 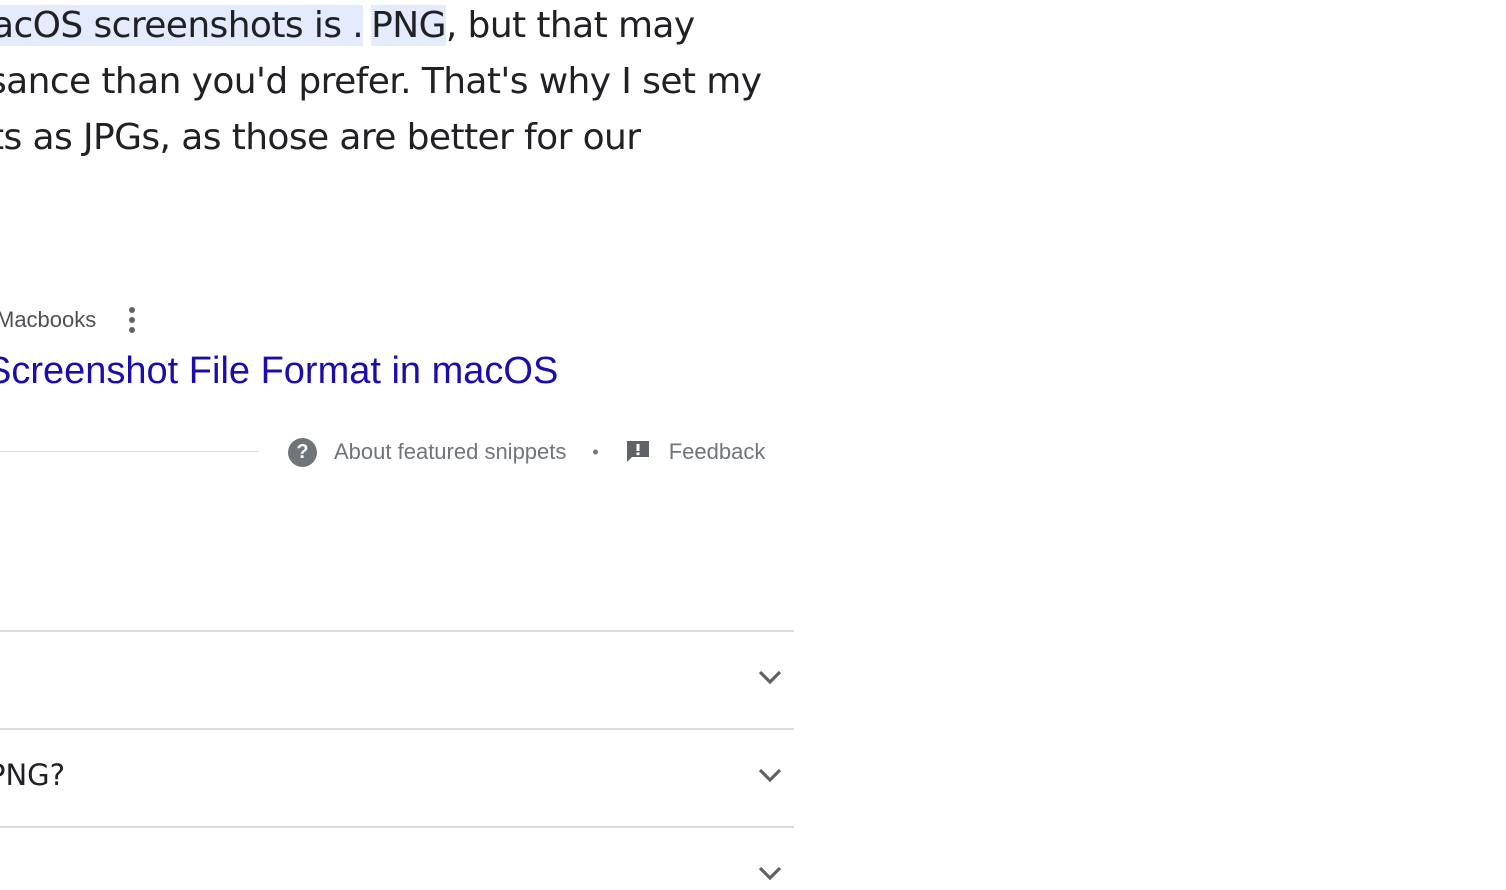 What do you see at coordinates (302, 452) in the screenshot?
I see `help-icon: ?` at bounding box center [302, 452].